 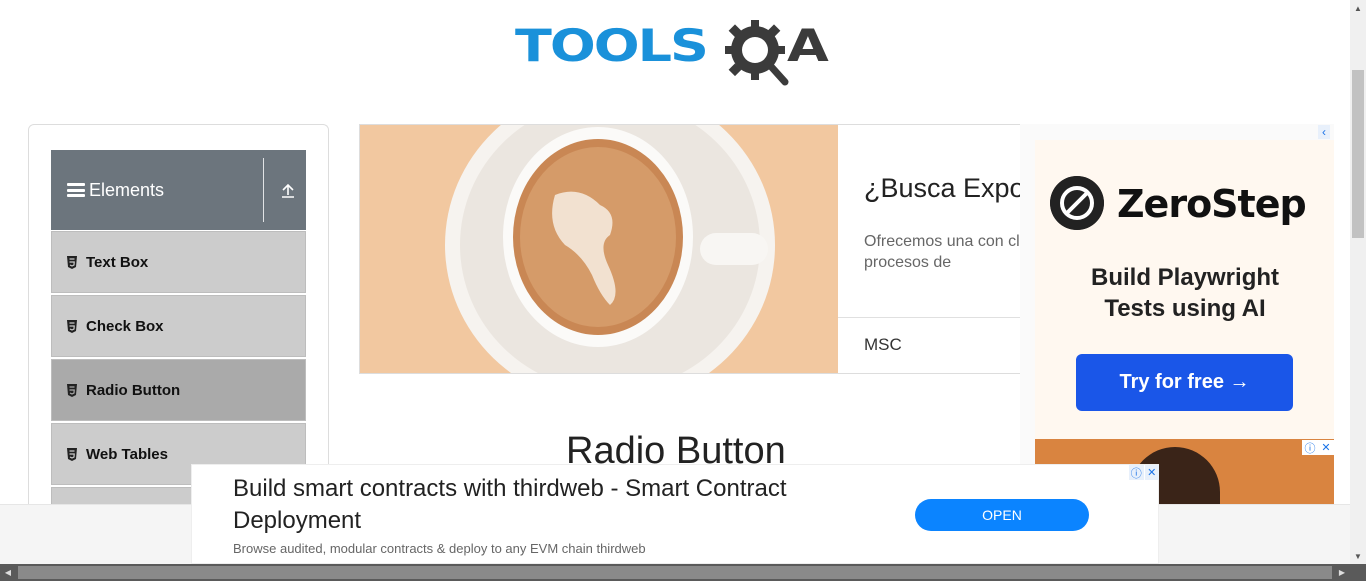 I want to click on banner-headline: ¿Busca Expo, so click(x=944, y=188).